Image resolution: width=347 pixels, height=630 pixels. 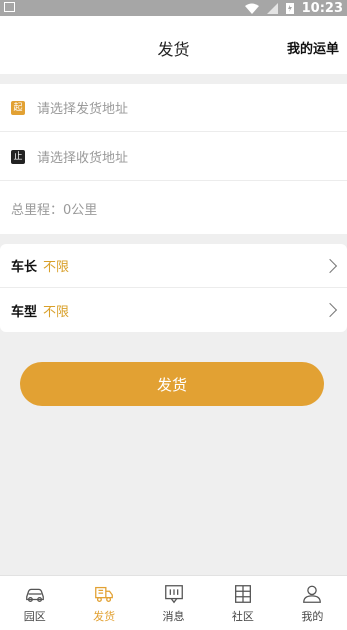 I want to click on wifi-icon, so click(x=251, y=8).